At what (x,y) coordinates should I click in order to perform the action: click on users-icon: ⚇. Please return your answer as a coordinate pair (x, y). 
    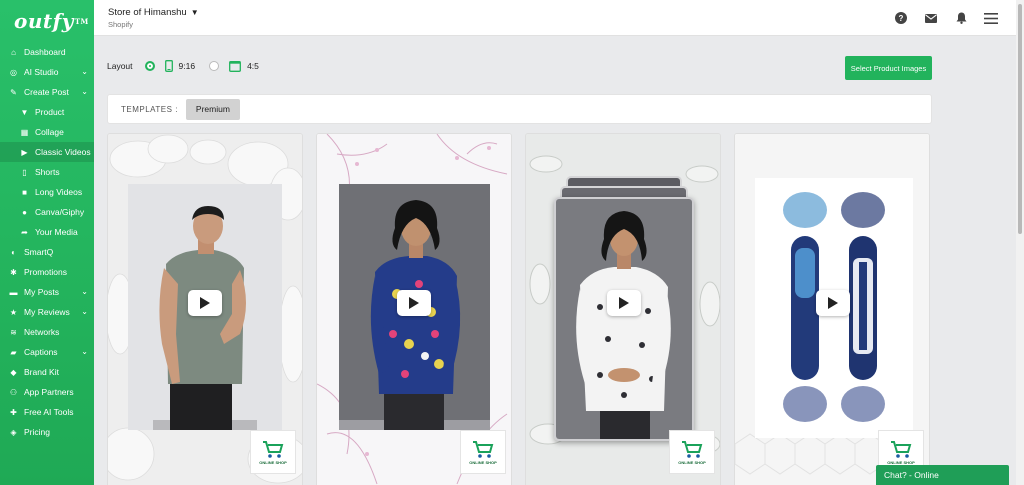
    Looking at the image, I should click on (13, 392).